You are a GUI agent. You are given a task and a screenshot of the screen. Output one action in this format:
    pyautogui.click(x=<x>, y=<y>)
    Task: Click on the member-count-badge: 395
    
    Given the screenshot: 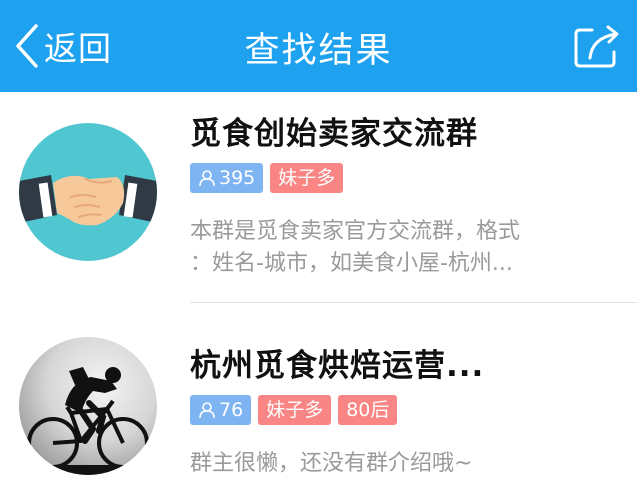 What is the action you would take?
    pyautogui.click(x=227, y=178)
    